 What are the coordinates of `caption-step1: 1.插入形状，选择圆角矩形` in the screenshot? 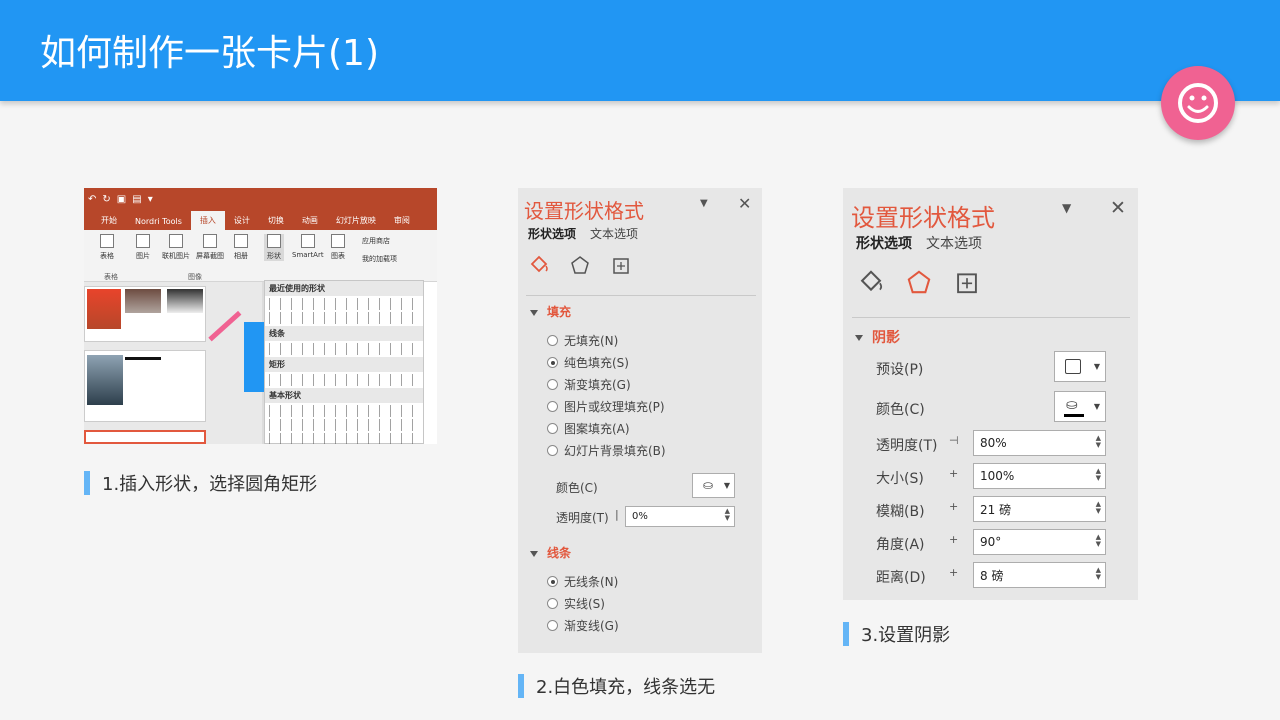 It's located at (200, 483).